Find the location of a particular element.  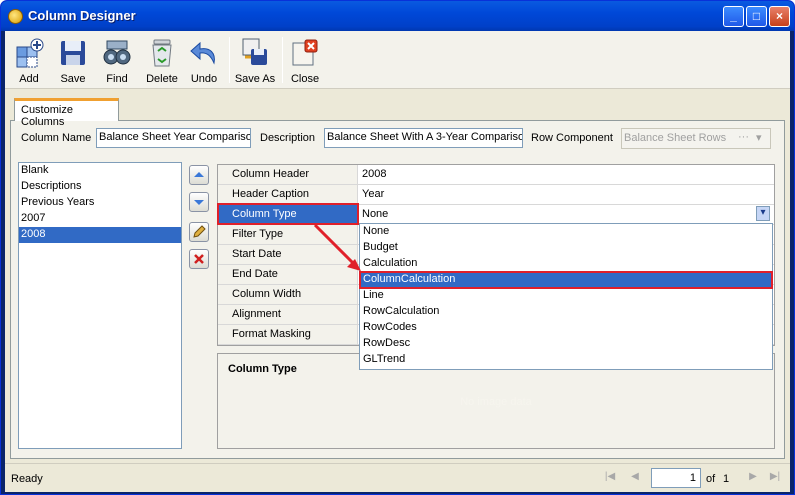

delete-x-icon is located at coordinates (199, 259).